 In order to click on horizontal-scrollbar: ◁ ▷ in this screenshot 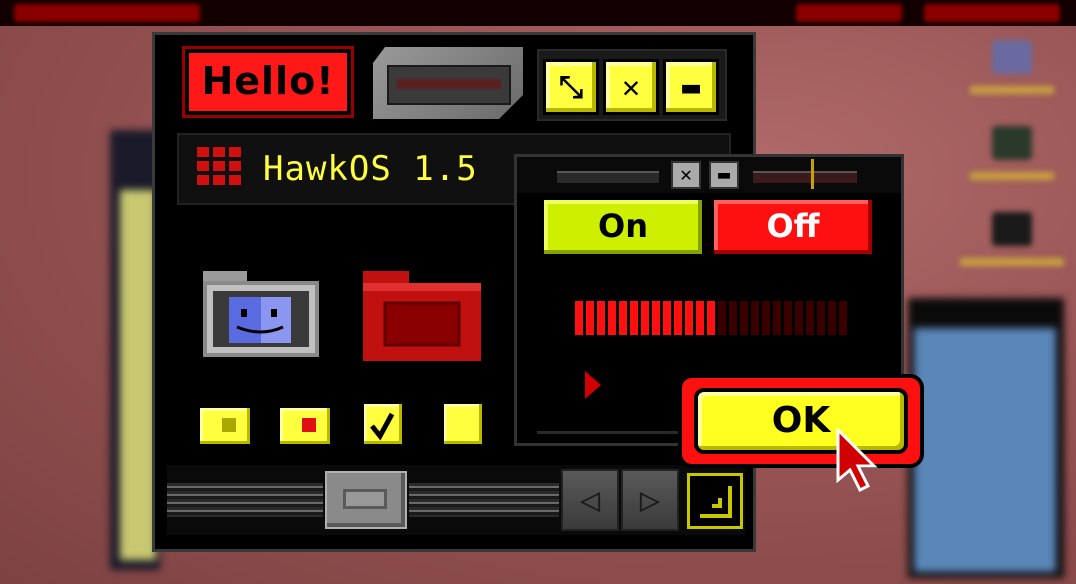, I will do `click(456, 500)`.